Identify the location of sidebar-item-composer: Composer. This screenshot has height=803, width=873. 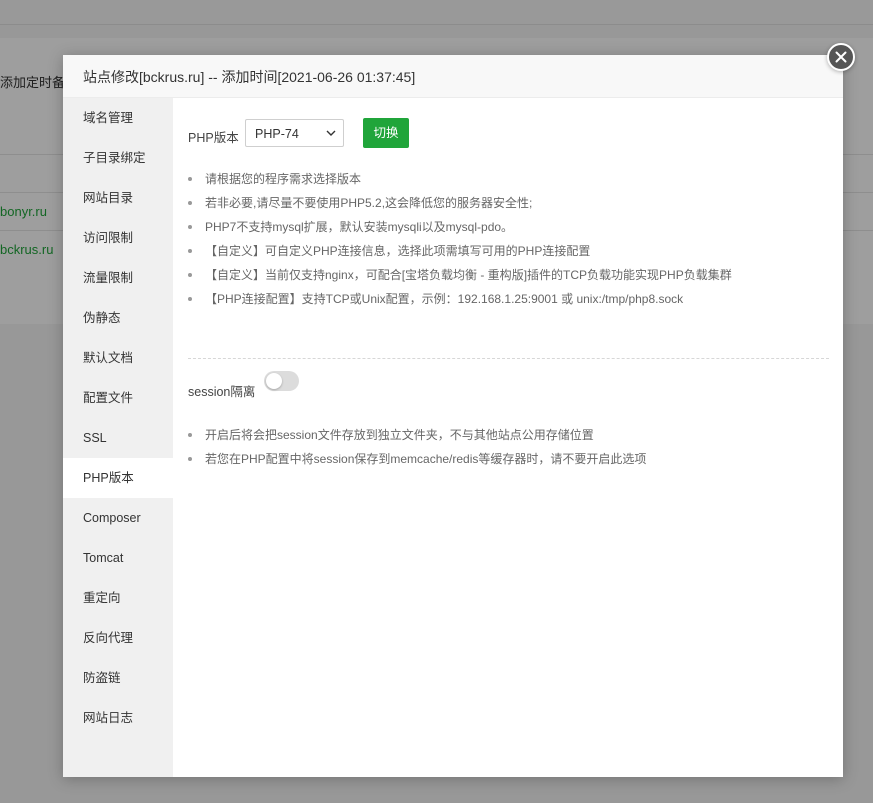
(118, 518).